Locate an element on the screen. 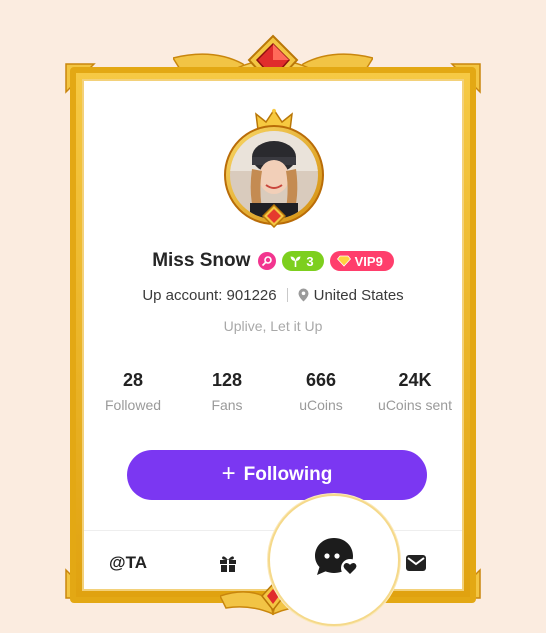  name-row: Miss Snow 3 VIP9 is located at coordinates (273, 261).